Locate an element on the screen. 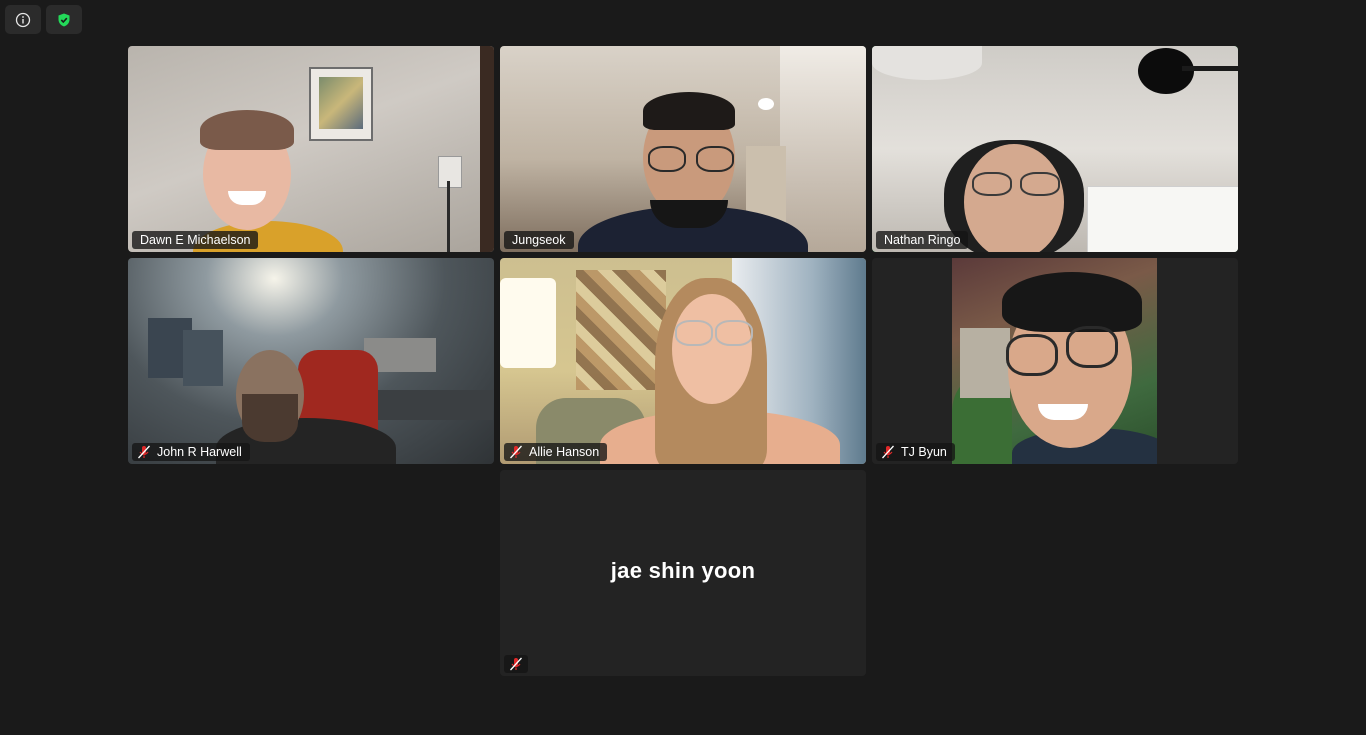 The width and height of the screenshot is (1366, 735). participant-name: Jungseok is located at coordinates (539, 240).